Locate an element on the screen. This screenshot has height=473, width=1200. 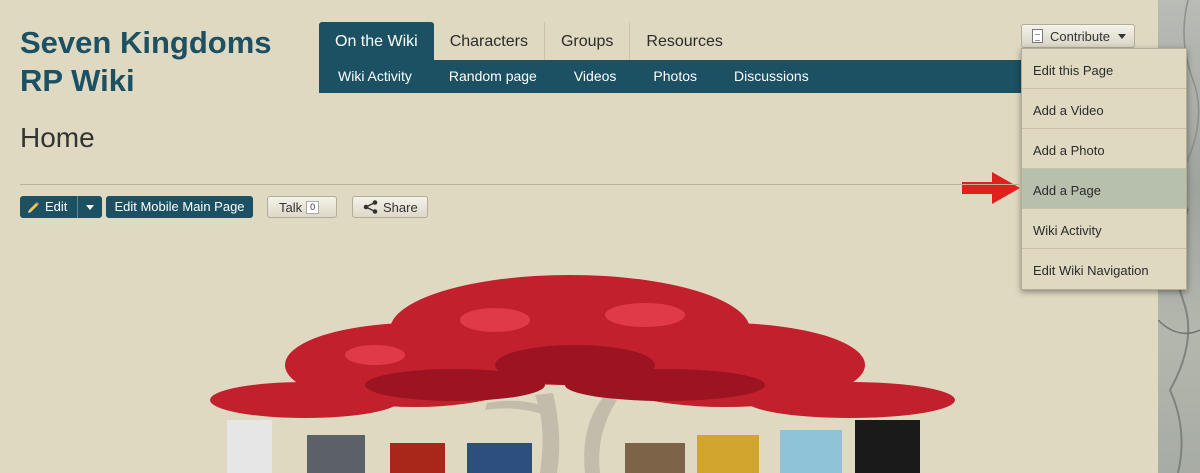
menu-item-wiki-activity: Wiki Activity is located at coordinates (1104, 229).